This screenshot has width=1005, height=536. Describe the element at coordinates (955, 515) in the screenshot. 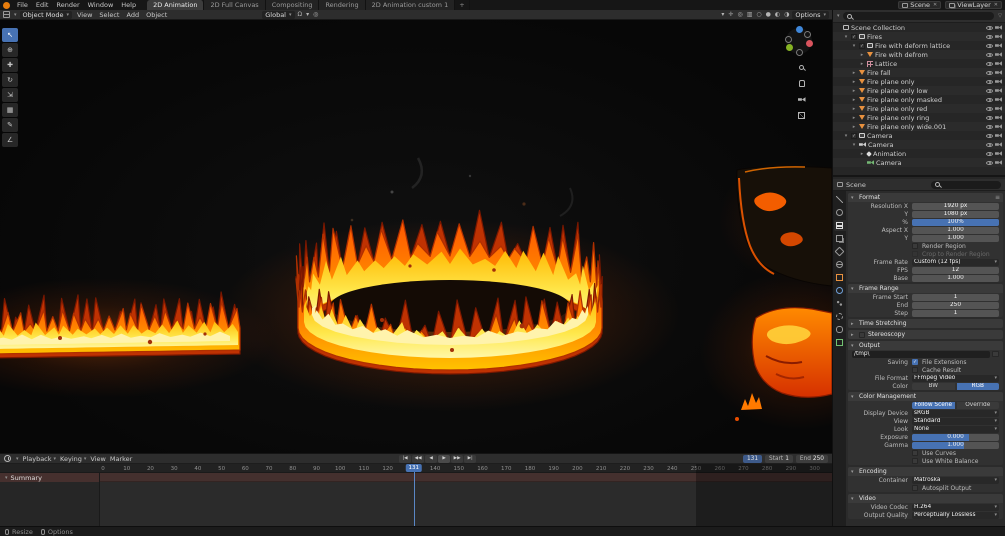

I see `dropdown-field: Perceptually Lossless ▾` at that location.